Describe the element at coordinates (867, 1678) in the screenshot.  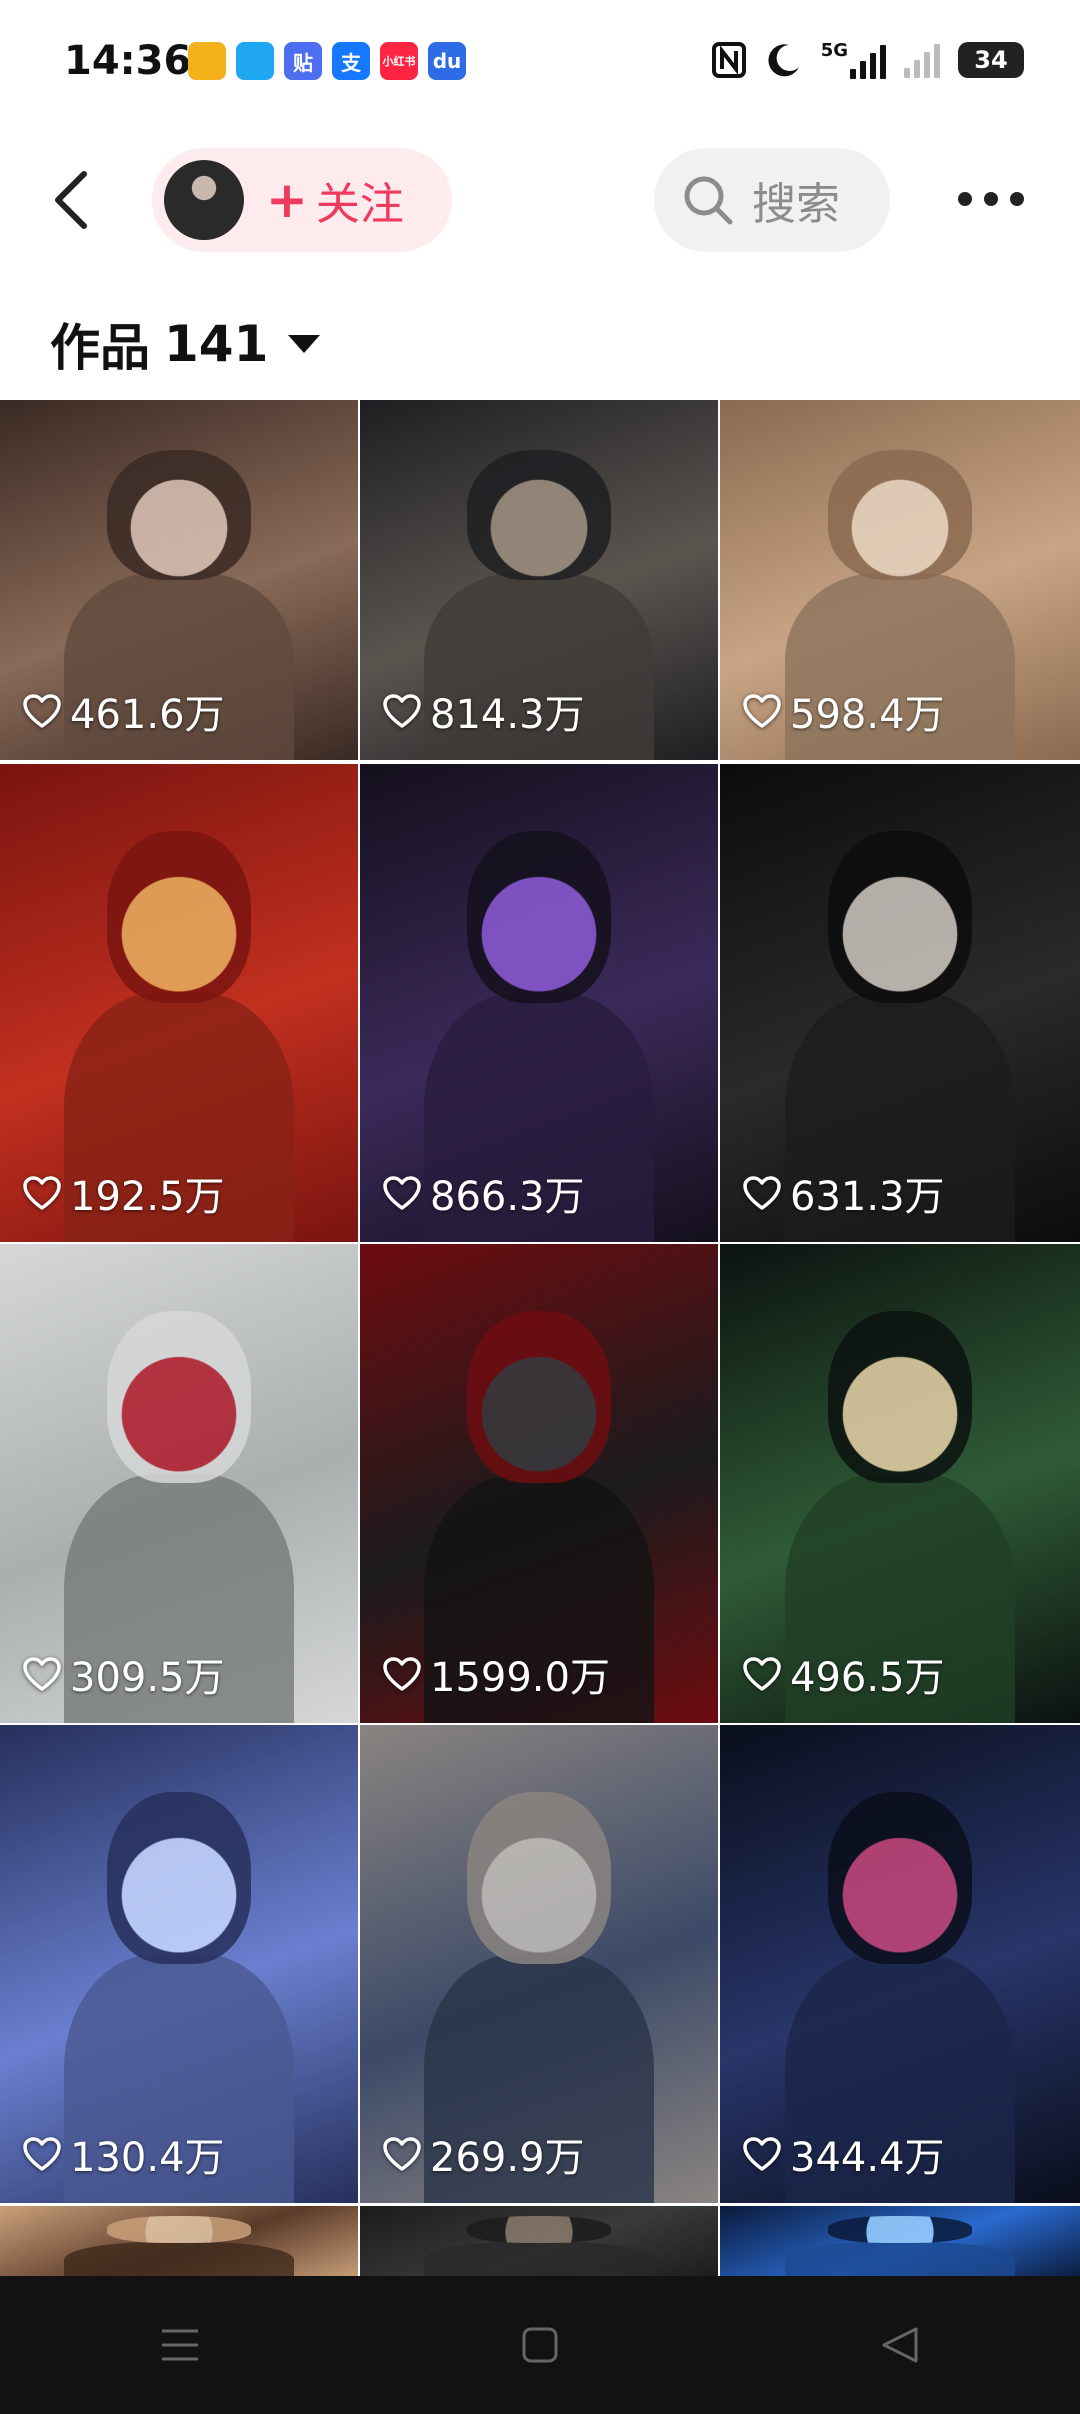
I see `like-count-value: 496.5万` at that location.